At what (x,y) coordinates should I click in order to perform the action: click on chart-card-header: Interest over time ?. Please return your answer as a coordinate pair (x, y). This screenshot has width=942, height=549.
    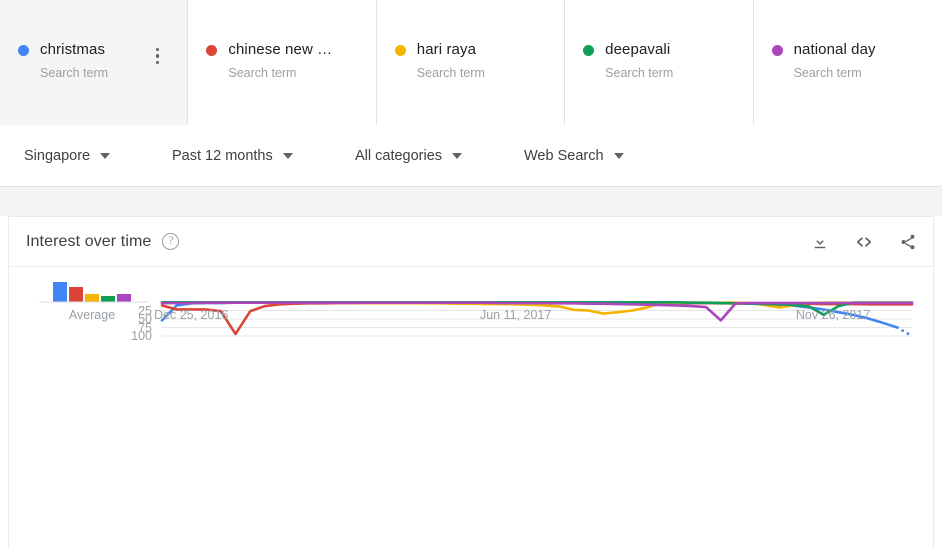
    Looking at the image, I should click on (471, 242).